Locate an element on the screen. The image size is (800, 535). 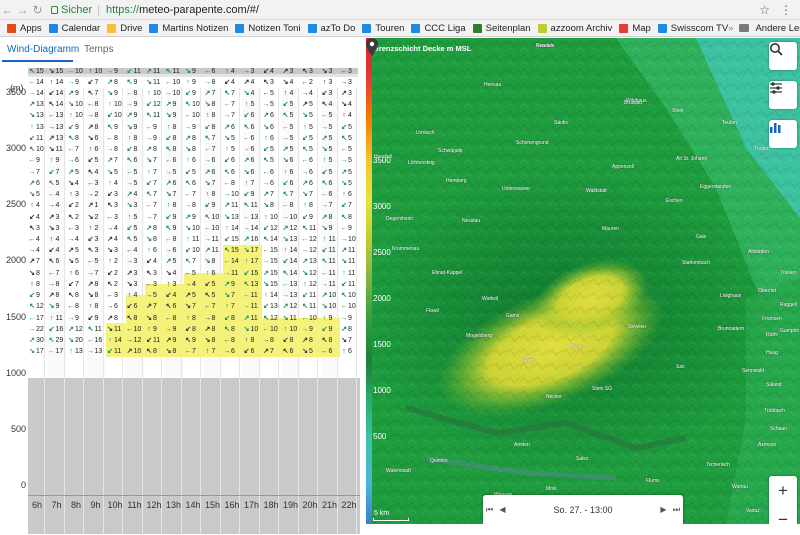
wind-cell: ↗7 is located at coordinates (112, 161).